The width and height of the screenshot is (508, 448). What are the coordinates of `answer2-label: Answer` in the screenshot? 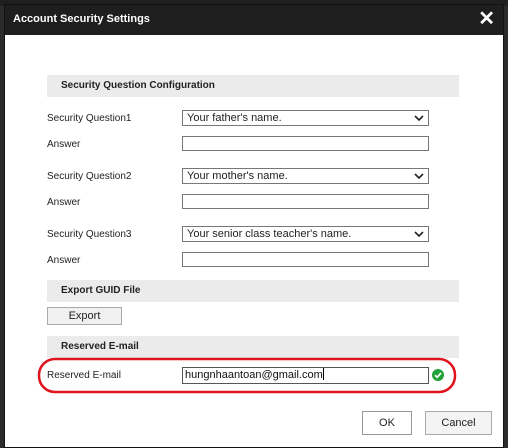 It's located at (64, 202).